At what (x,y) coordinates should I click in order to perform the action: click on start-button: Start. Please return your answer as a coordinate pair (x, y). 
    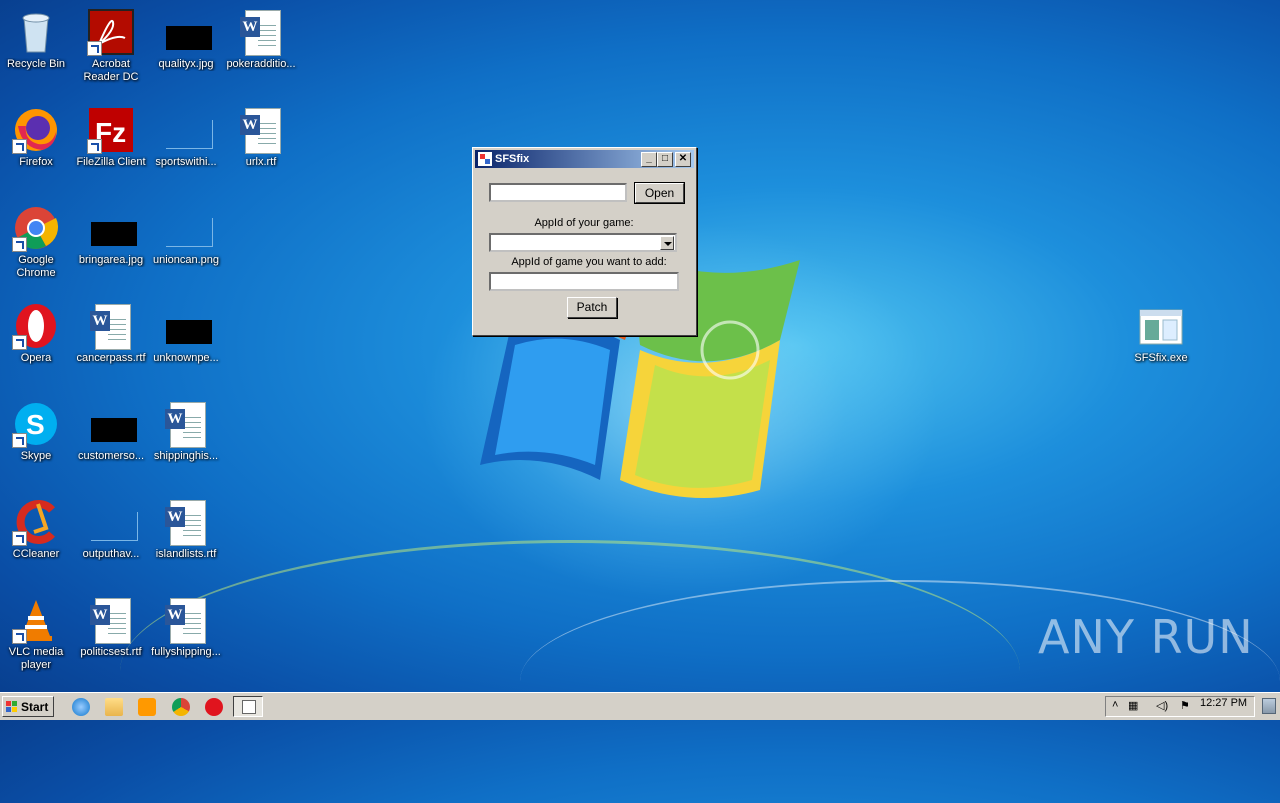
    Looking at the image, I should click on (28, 706).